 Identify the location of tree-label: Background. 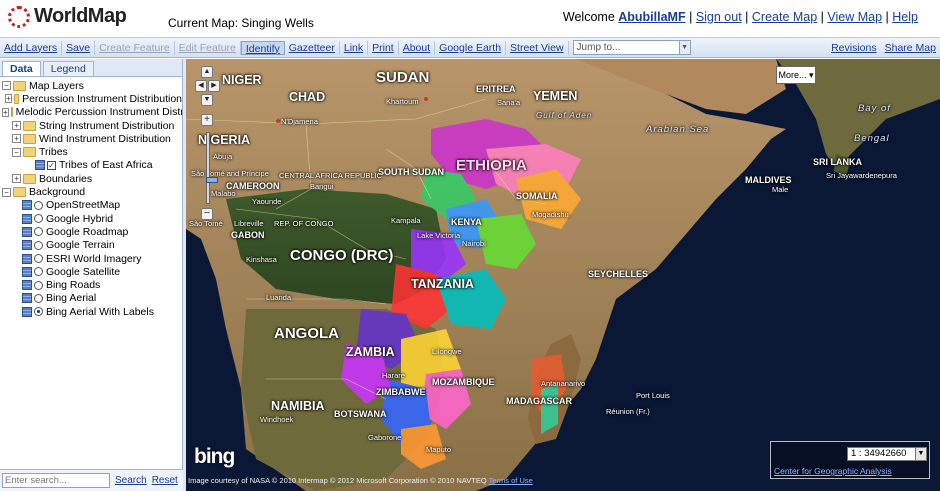
(57, 192).